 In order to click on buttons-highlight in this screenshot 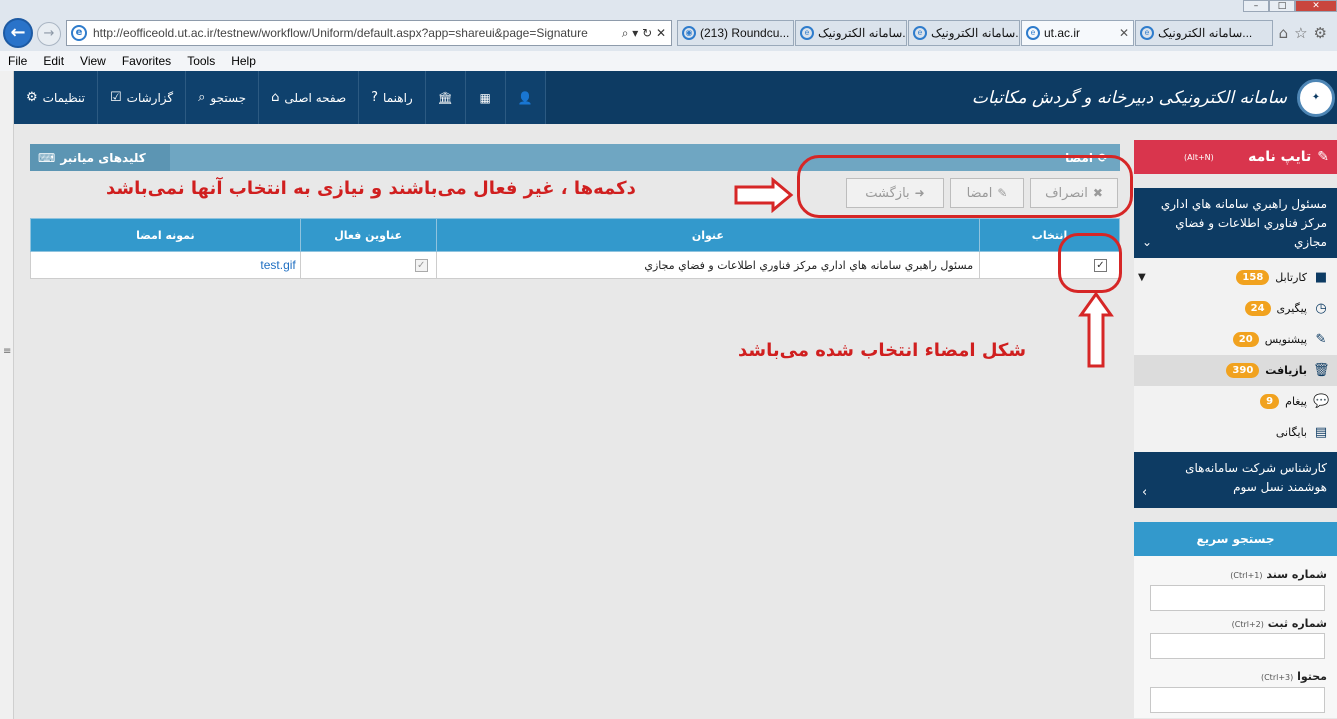, I will do `click(965, 186)`.